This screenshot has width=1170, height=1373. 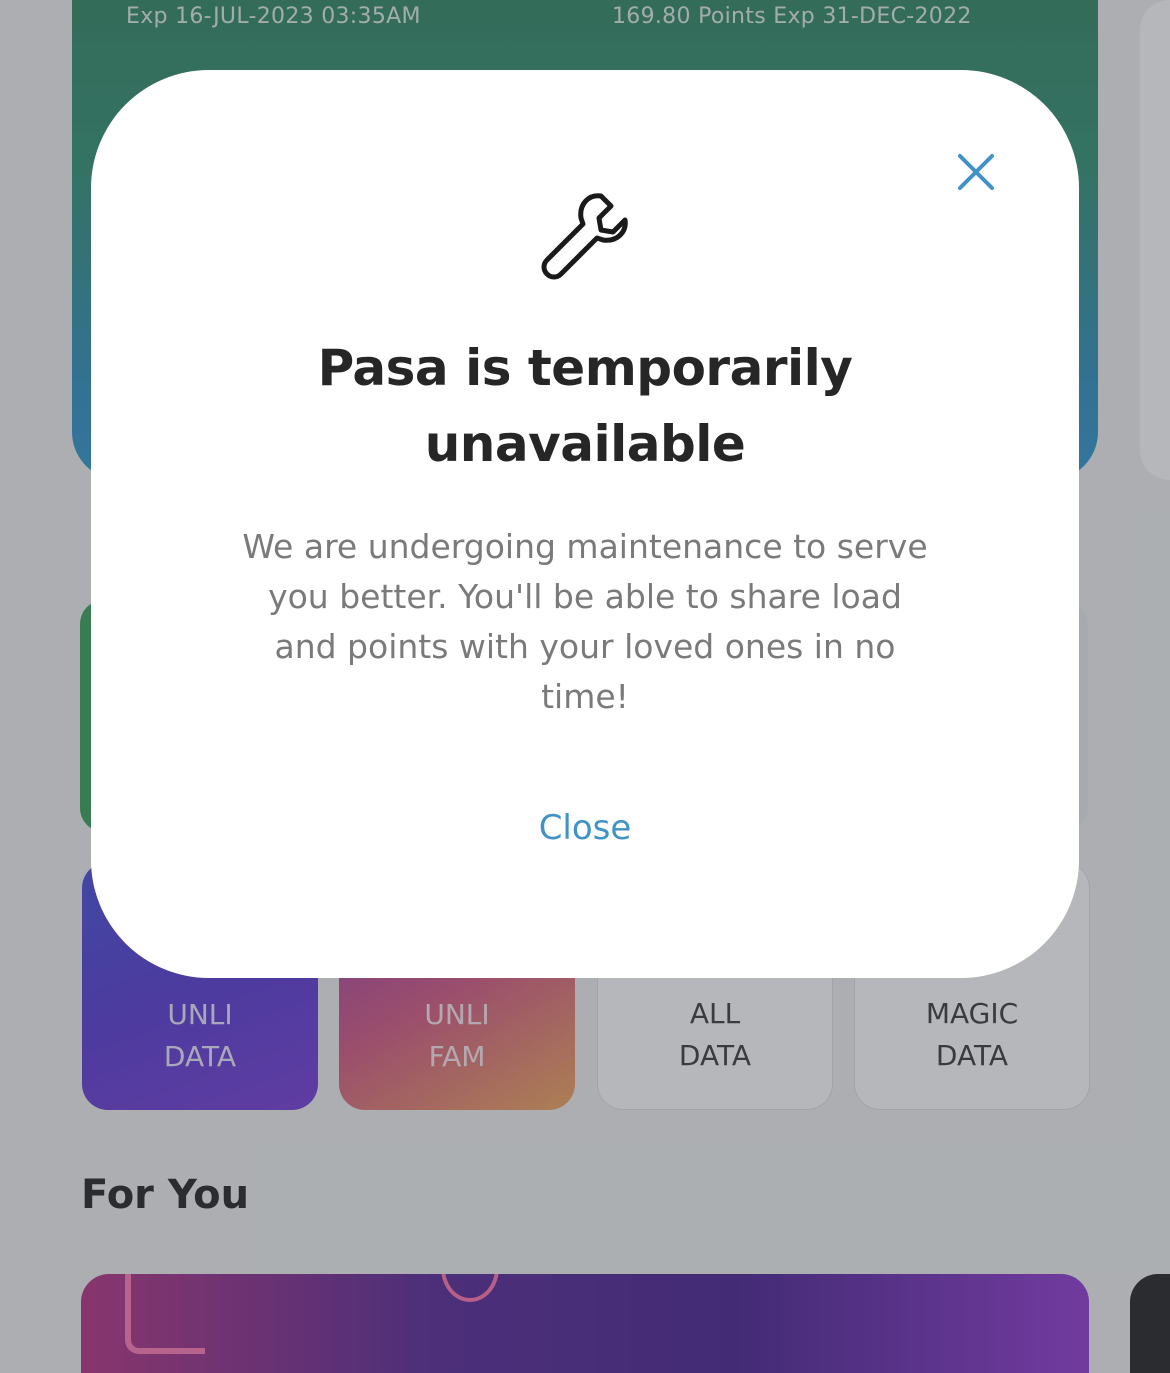 What do you see at coordinates (585, 406) in the screenshot?
I see `dialog-title: Pasa is temporarily unavailable` at bounding box center [585, 406].